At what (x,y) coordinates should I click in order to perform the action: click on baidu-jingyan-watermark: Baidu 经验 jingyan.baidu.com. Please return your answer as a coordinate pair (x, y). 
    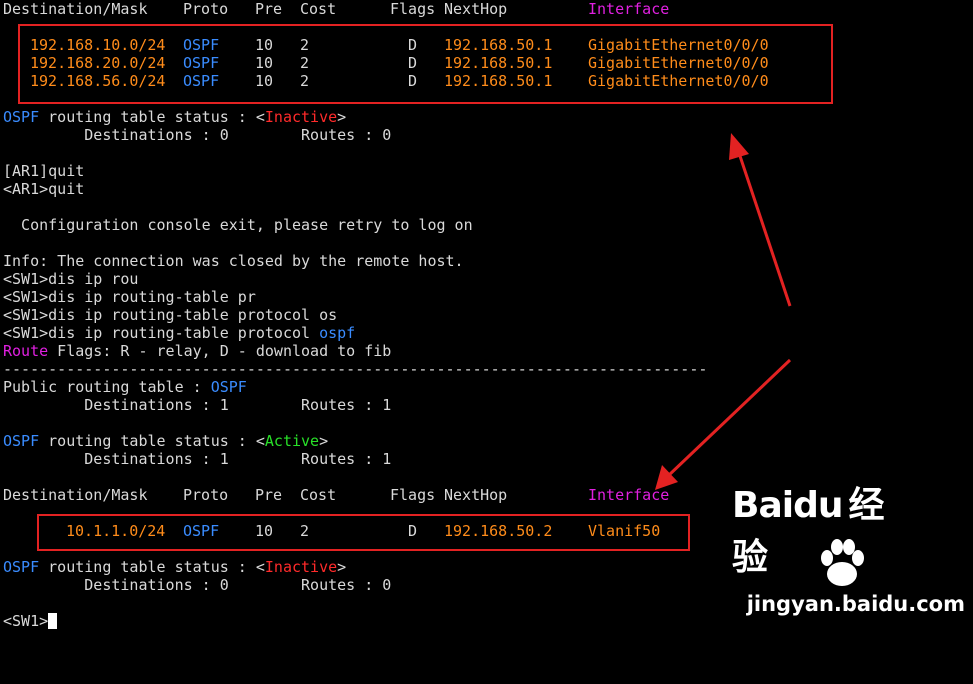
    Looking at the image, I should click on (849, 552).